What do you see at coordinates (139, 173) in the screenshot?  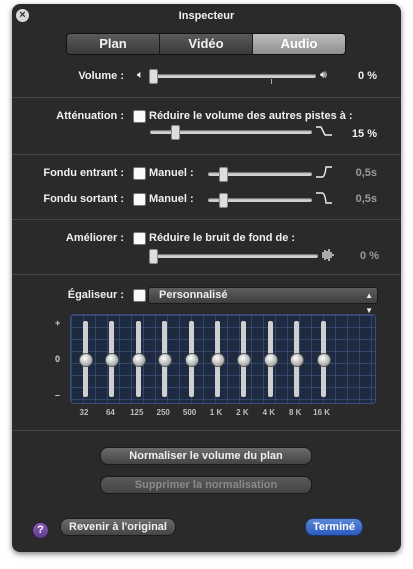 I see `fade-in-checkbox` at bounding box center [139, 173].